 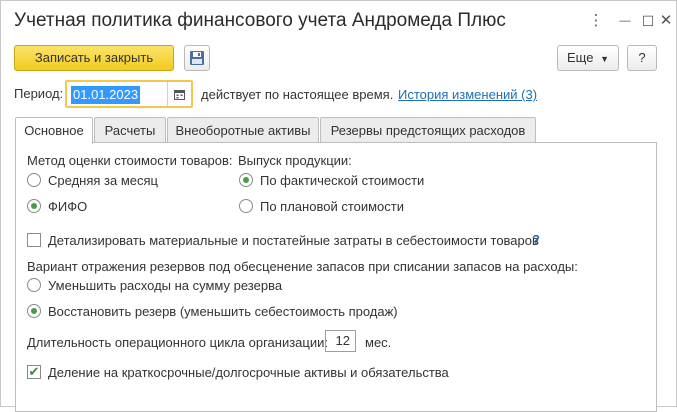 I want to click on tab-reserves: Резервы предстоящих расходов, so click(x=428, y=130).